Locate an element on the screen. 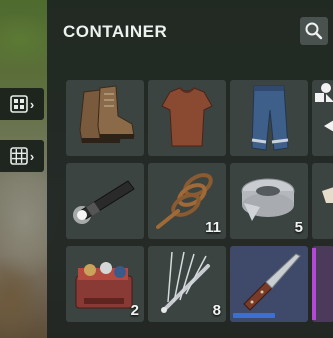 The height and width of the screenshot is (338, 333). grid-large-icon is located at coordinates (19, 156).